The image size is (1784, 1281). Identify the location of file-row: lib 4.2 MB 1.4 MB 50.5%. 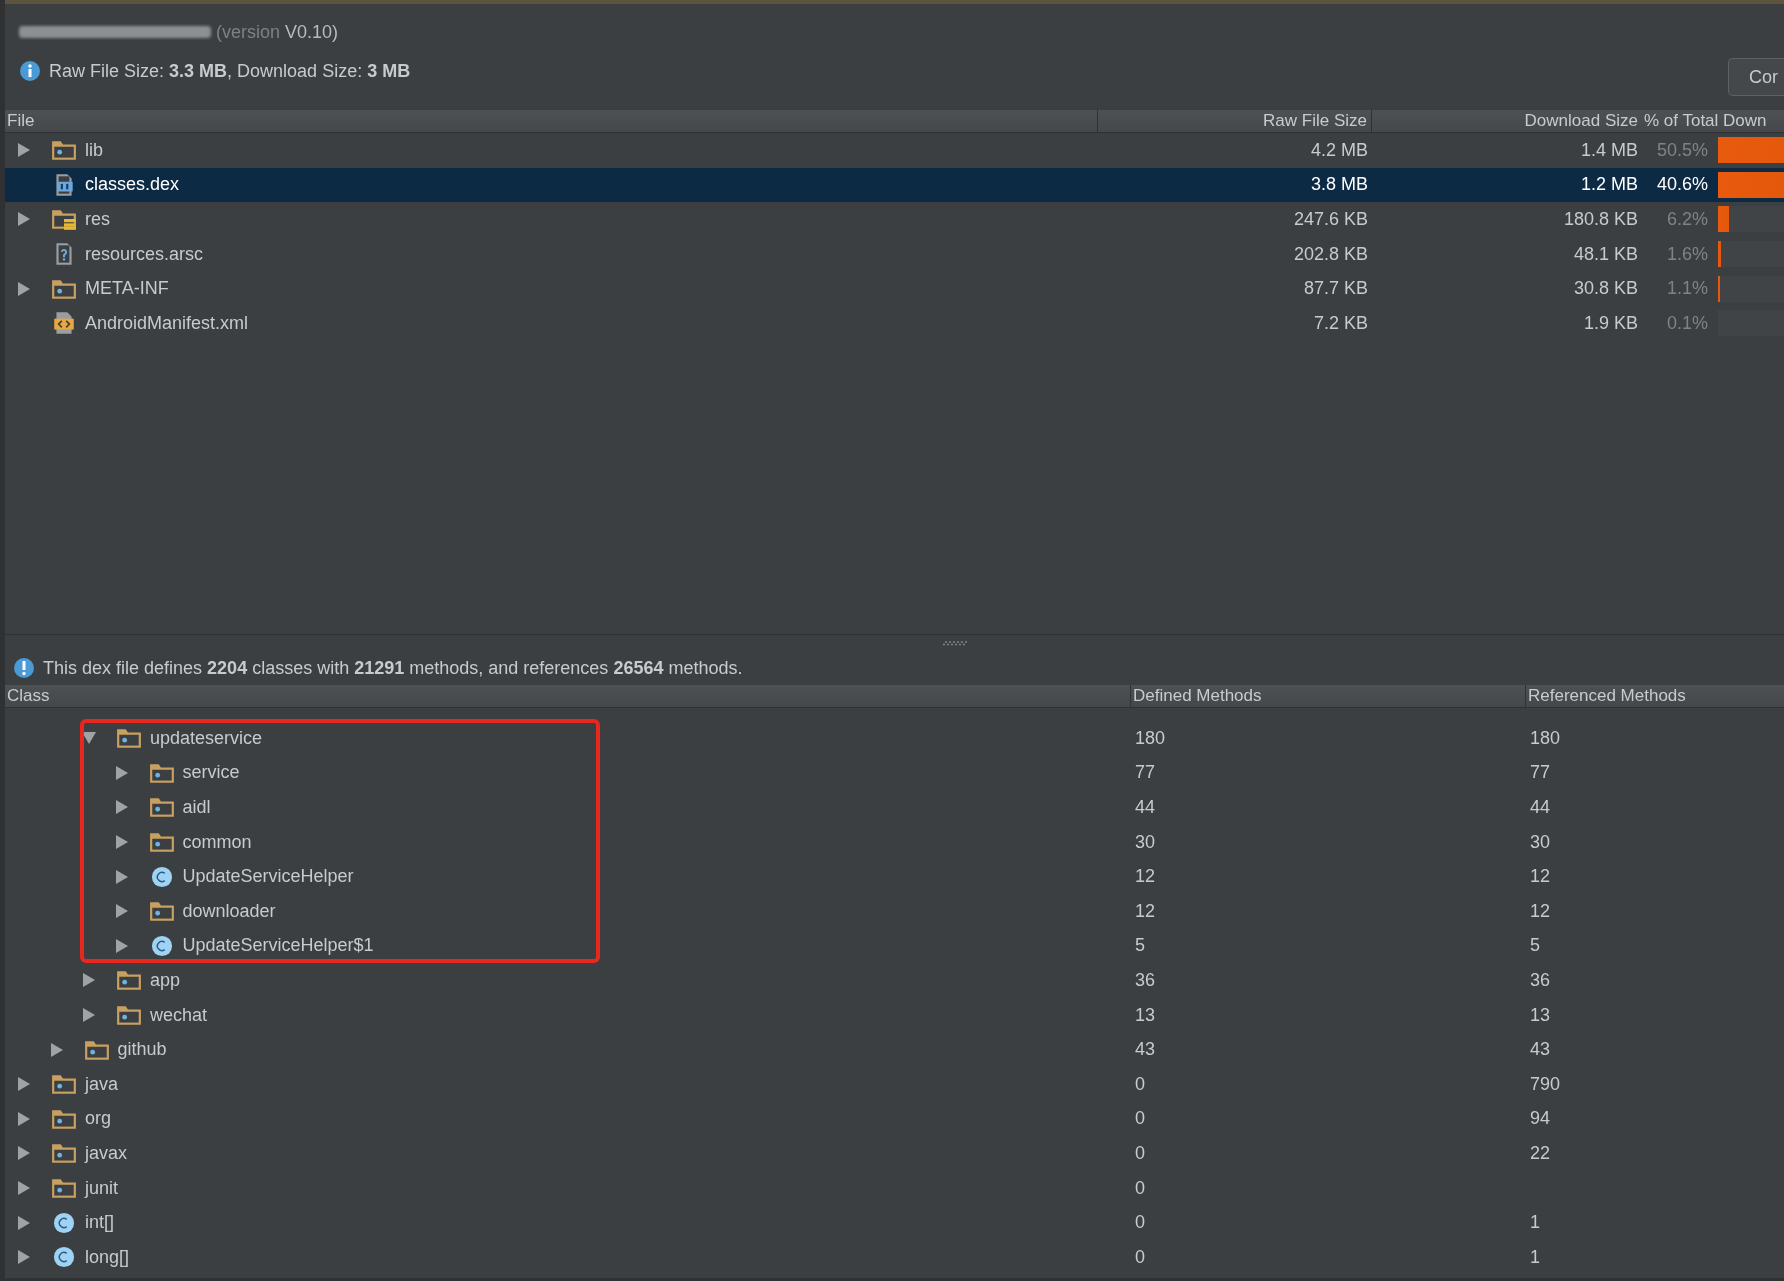
(894, 150).